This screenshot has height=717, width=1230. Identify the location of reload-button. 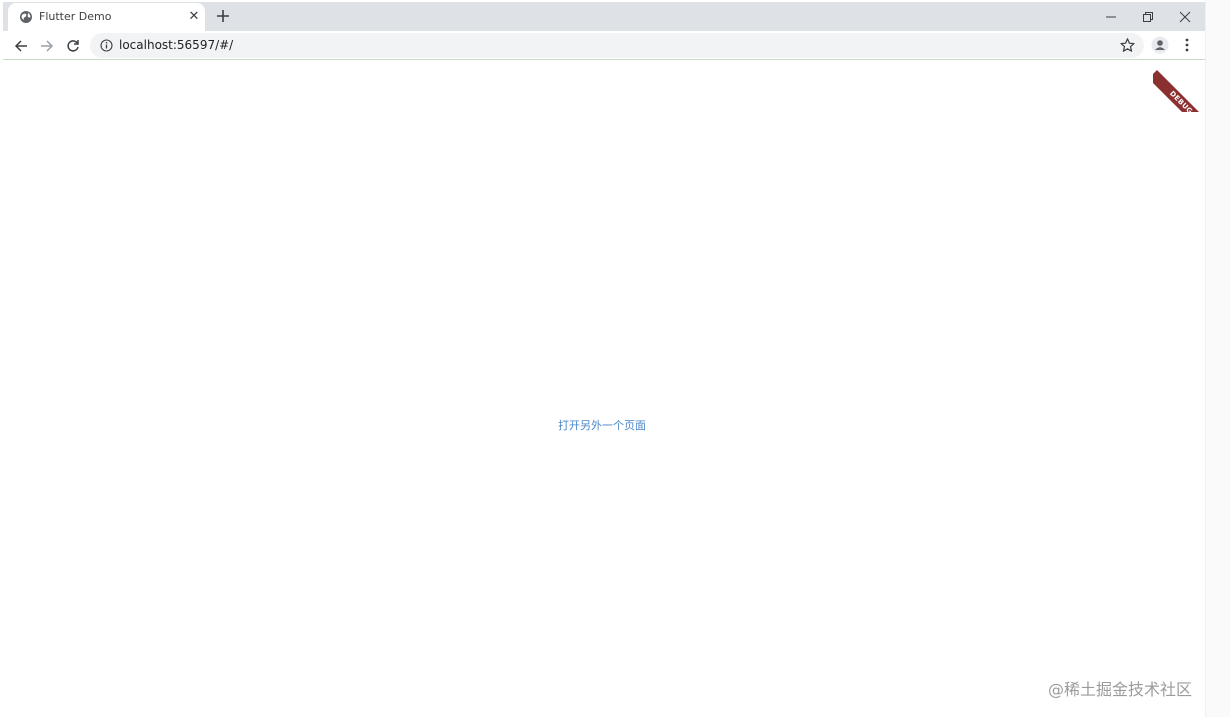
(73, 46).